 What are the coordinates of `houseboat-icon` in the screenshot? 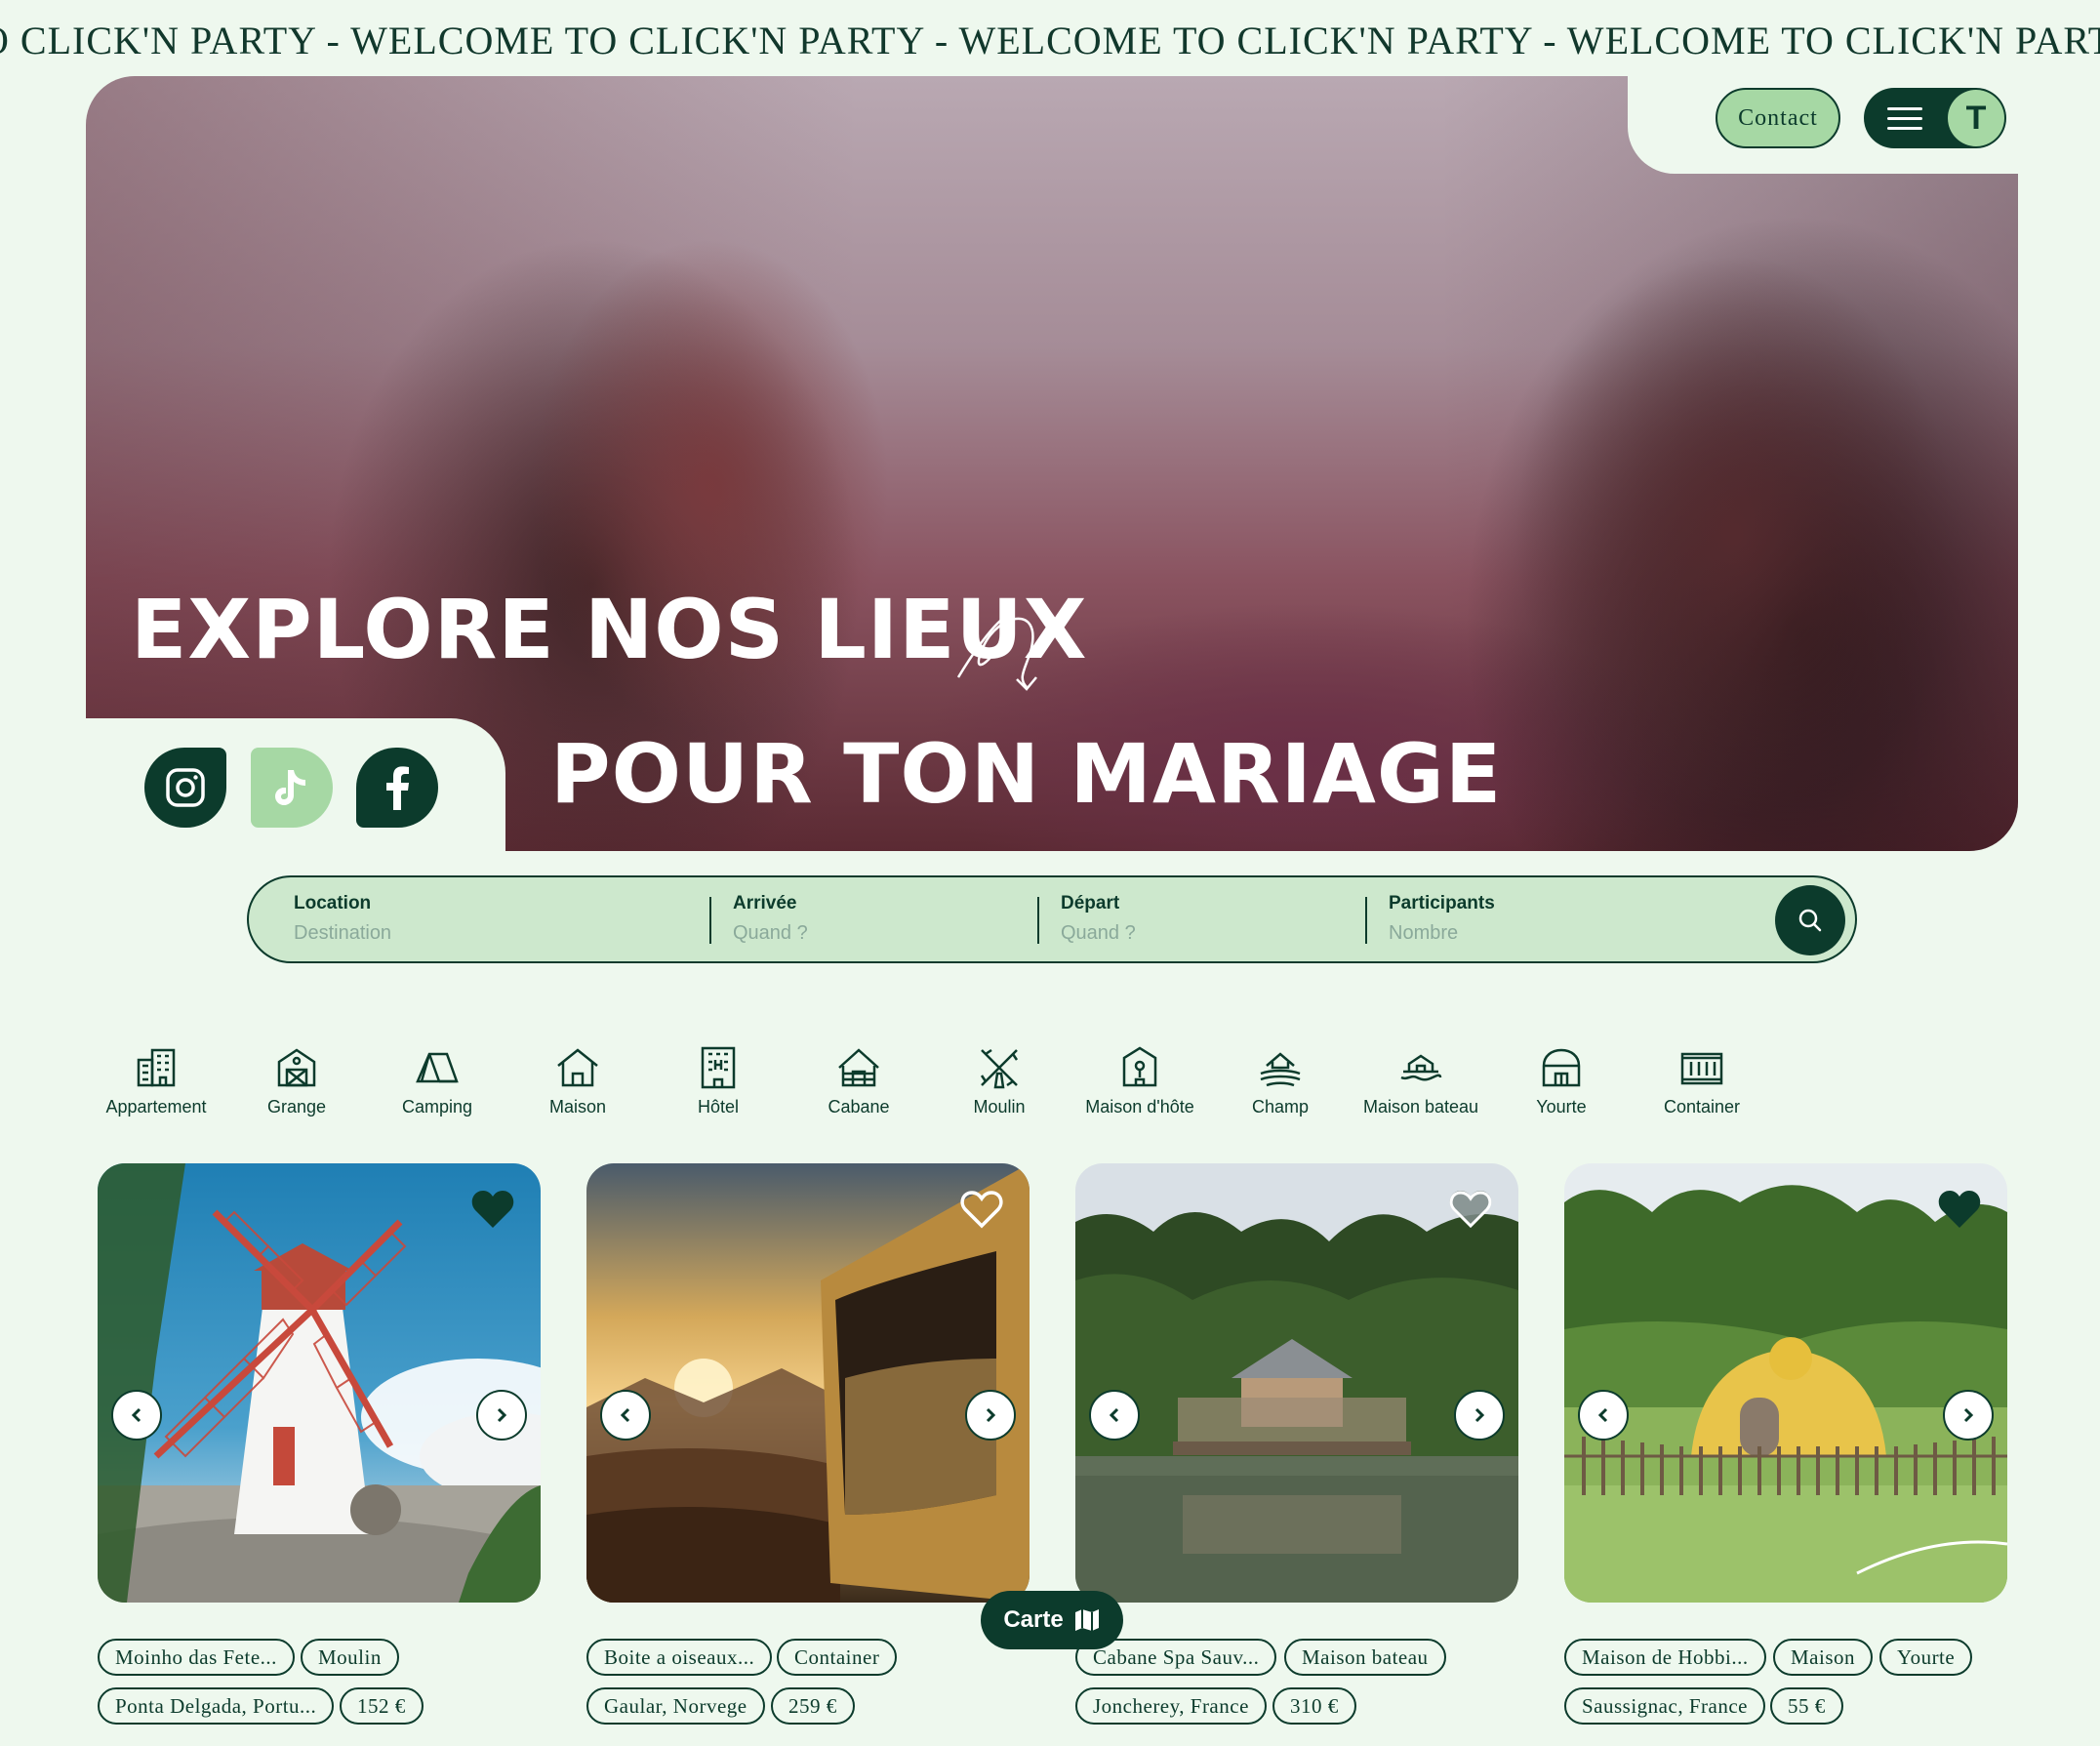 It's located at (1421, 1067).